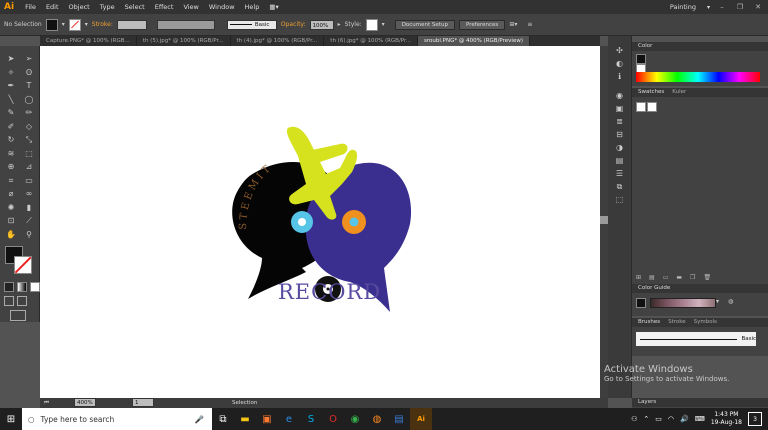  What do you see at coordinates (399, 419) in the screenshot?
I see `photos-icon: ▤` at bounding box center [399, 419].